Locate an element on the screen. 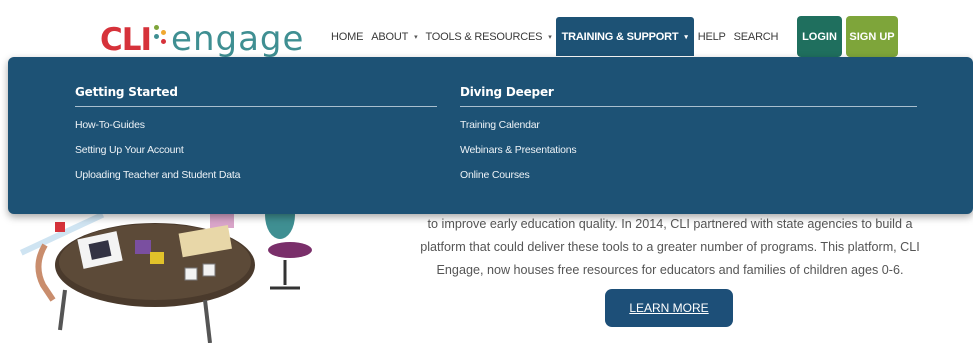 The image size is (973, 343). nav-search-label: SEARCH is located at coordinates (756, 36).